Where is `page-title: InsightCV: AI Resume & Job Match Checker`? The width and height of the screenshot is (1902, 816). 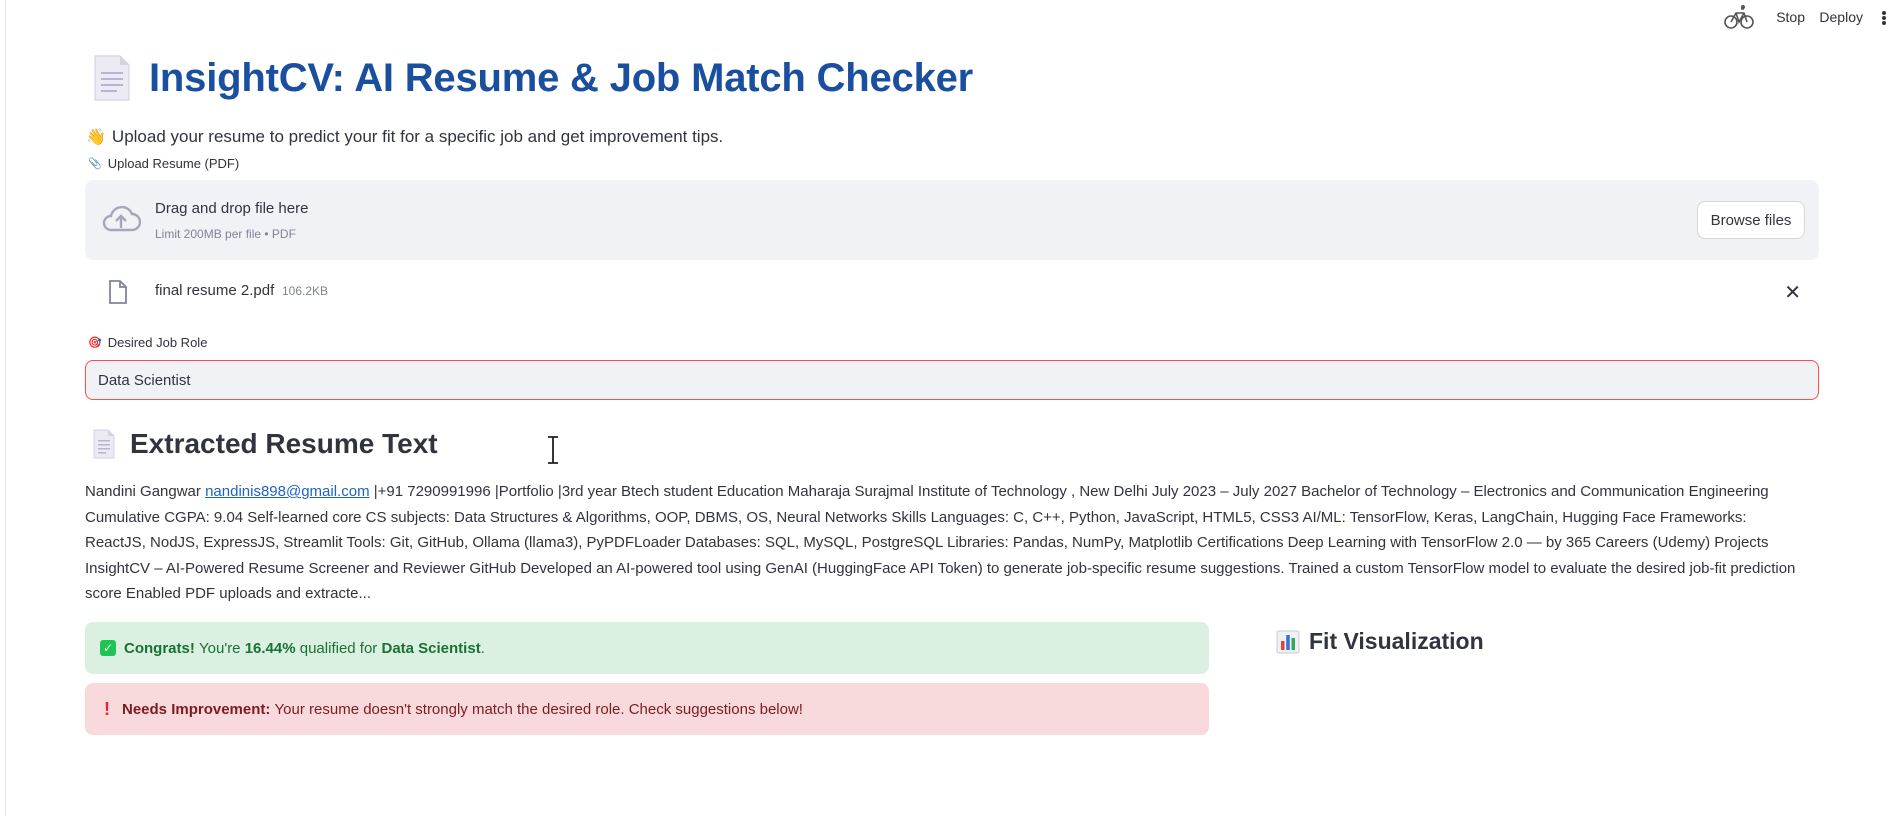
page-title: InsightCV: AI Resume & Job Match Checker is located at coordinates (561, 77).